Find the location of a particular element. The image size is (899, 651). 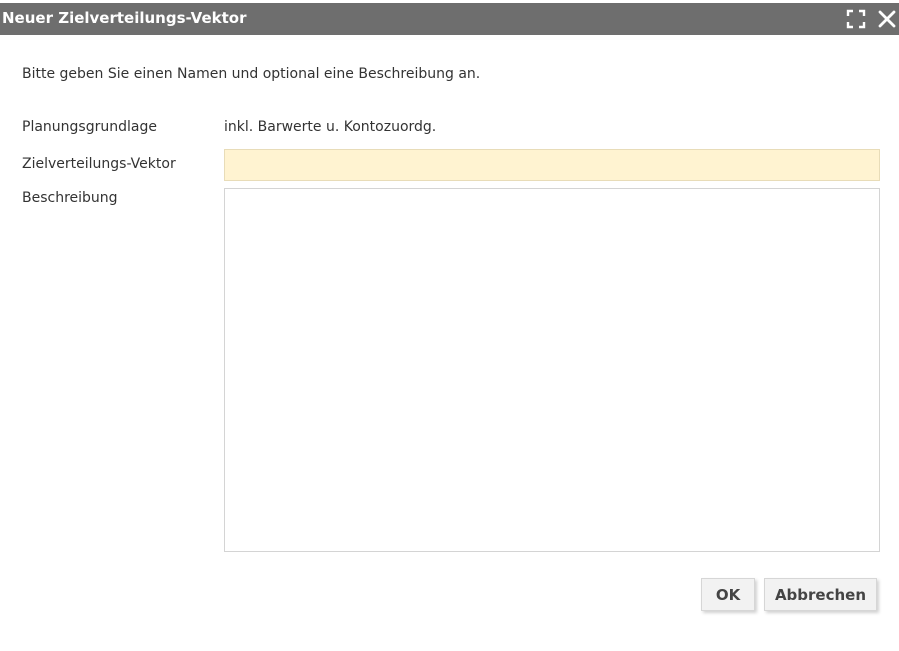

dialog-titlebar: Neuer Zielverteilungs-Vektor is located at coordinates (449, 19).